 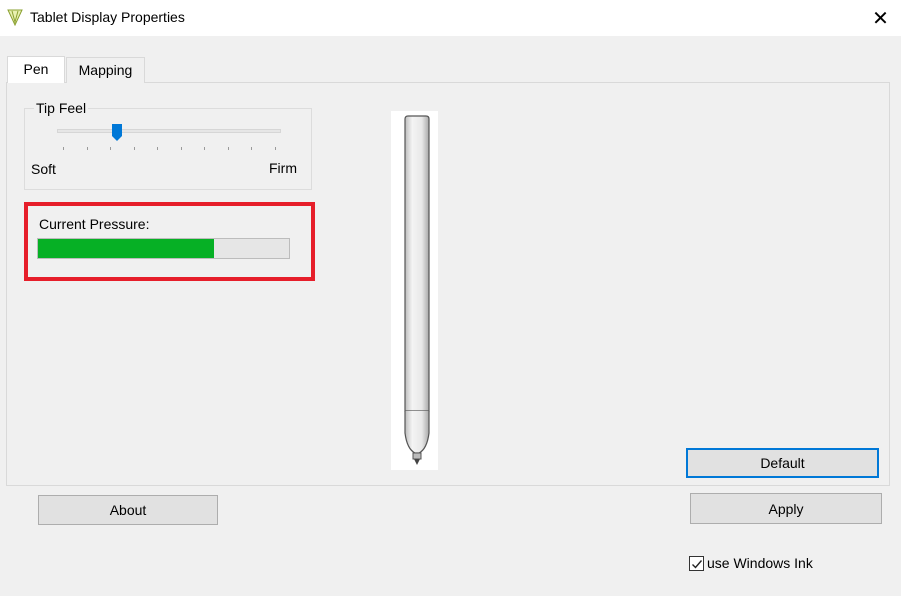 What do you see at coordinates (417, 290) in the screenshot?
I see `pen-icon` at bounding box center [417, 290].